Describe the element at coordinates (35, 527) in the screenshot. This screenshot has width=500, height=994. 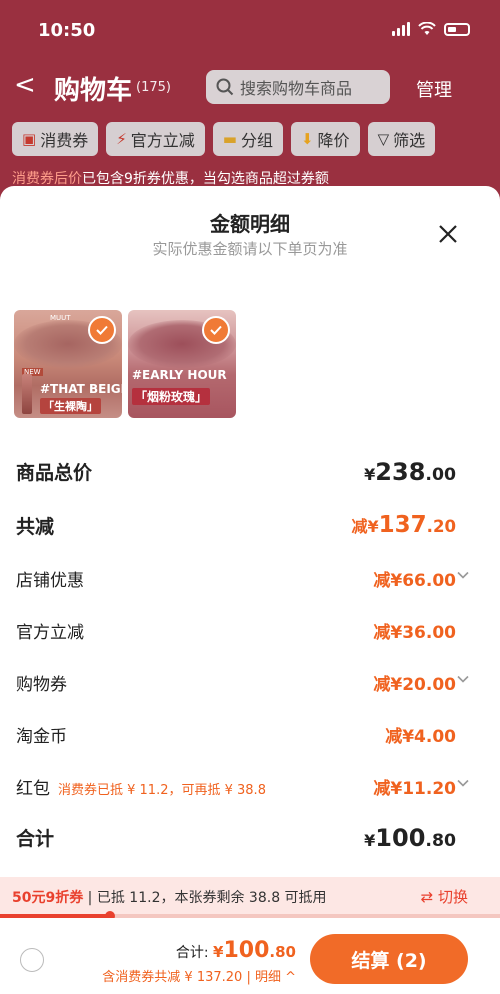
I see `row-label: 共减` at that location.